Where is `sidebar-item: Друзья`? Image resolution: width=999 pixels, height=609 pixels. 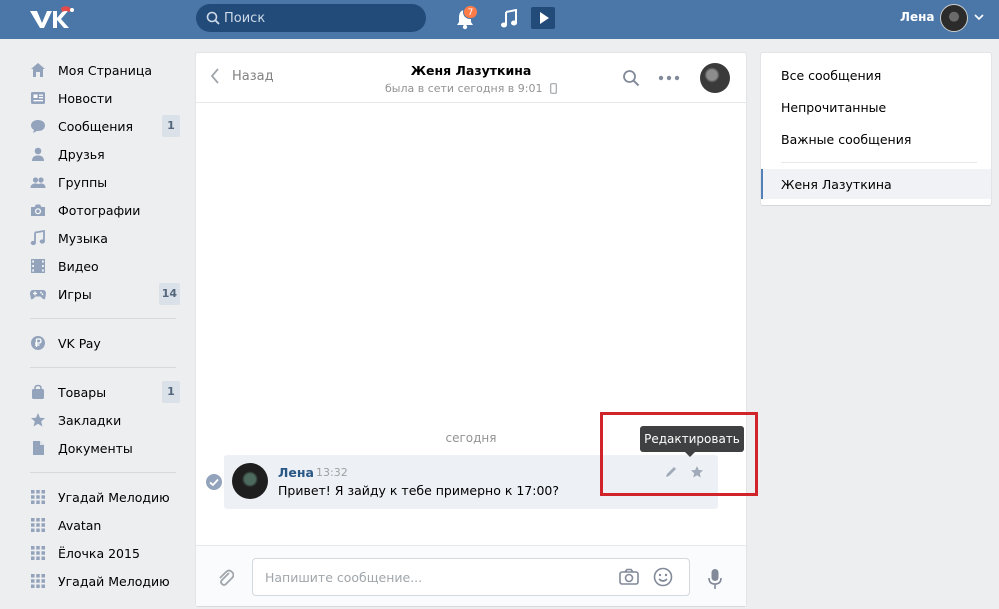
sidebar-item: Друзья is located at coordinates (106, 154).